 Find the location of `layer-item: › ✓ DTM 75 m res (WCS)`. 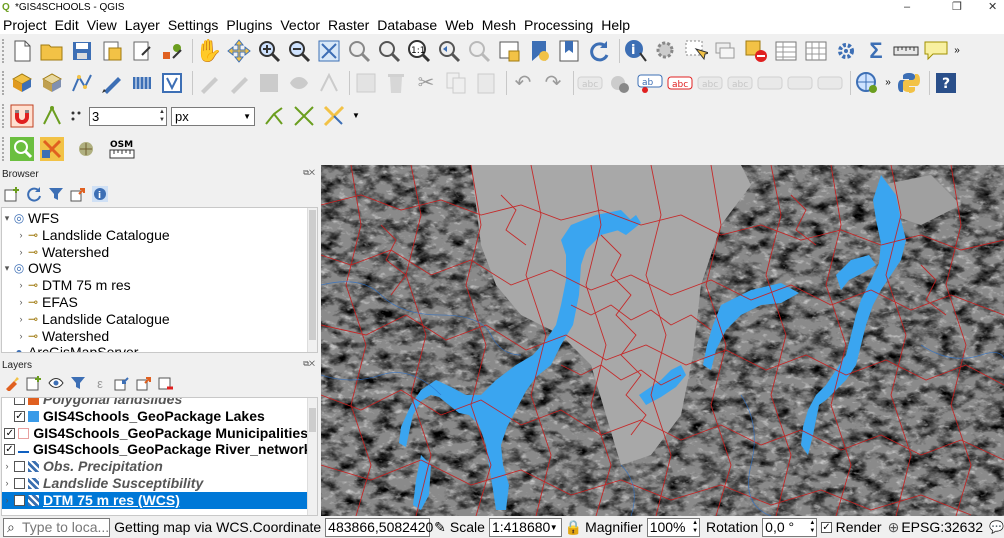

layer-item: › ✓ DTM 75 m res (WCS) is located at coordinates (155, 500).